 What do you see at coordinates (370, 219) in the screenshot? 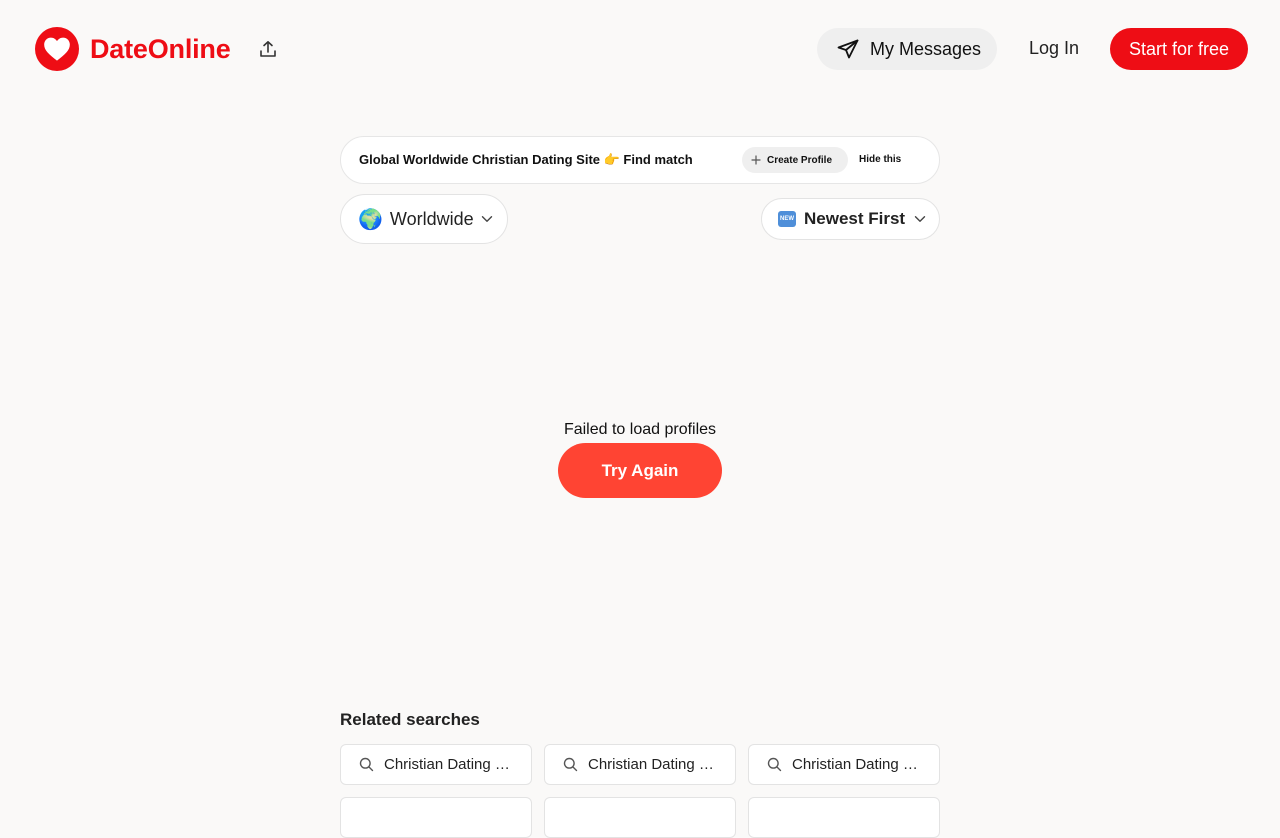
I see `globe-icon: 🌍` at bounding box center [370, 219].